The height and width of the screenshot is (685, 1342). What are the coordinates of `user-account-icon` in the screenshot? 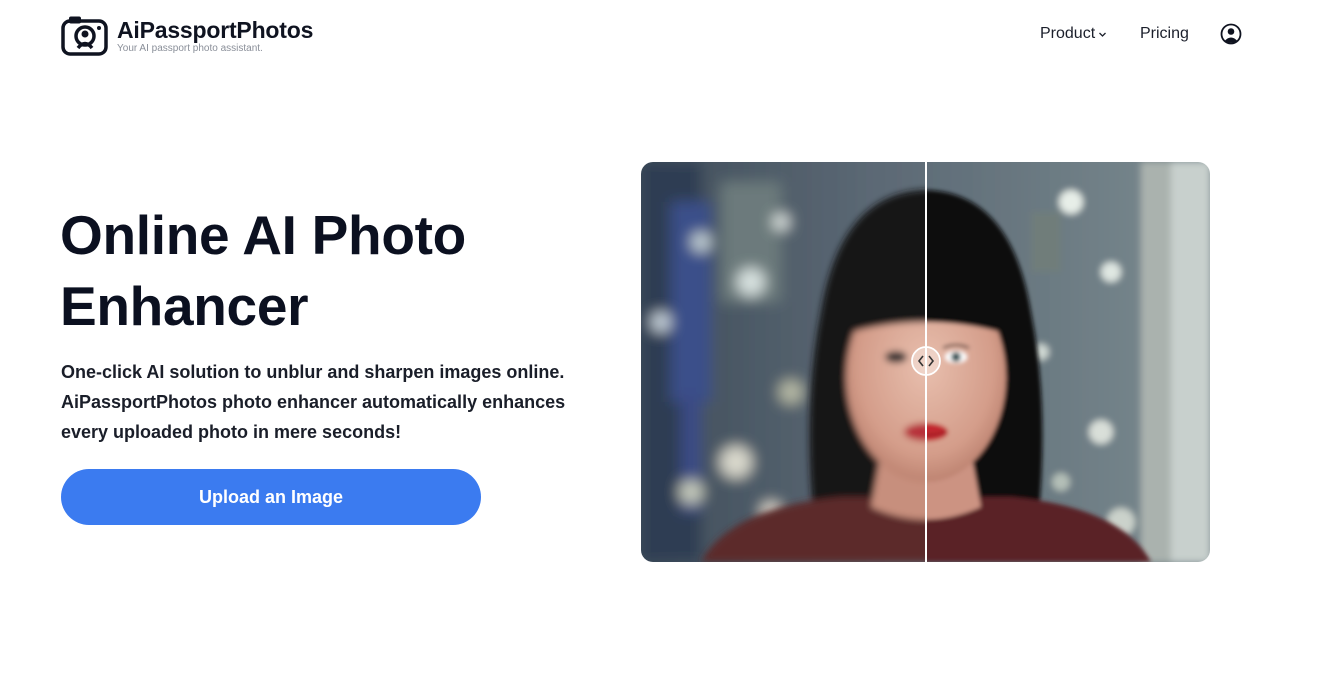 It's located at (1231, 34).